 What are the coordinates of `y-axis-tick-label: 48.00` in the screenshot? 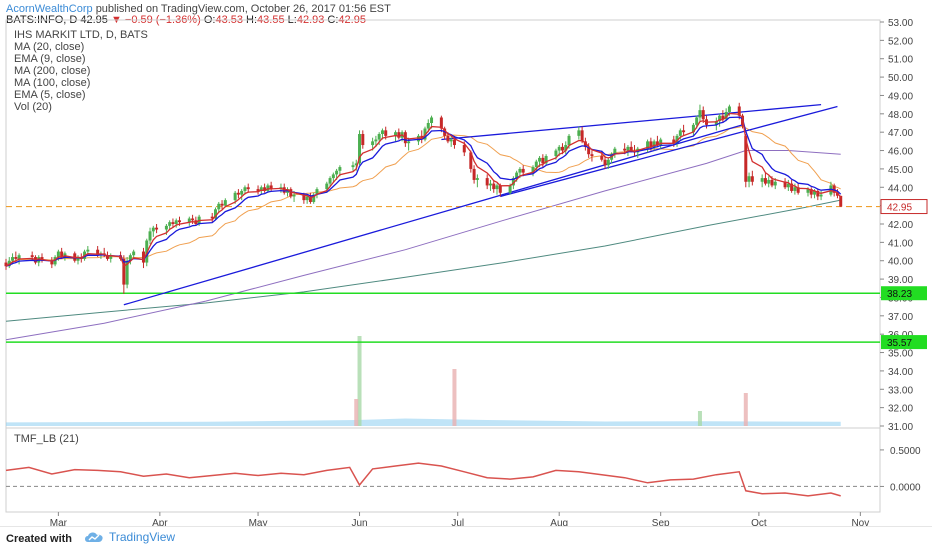 It's located at (900, 115).